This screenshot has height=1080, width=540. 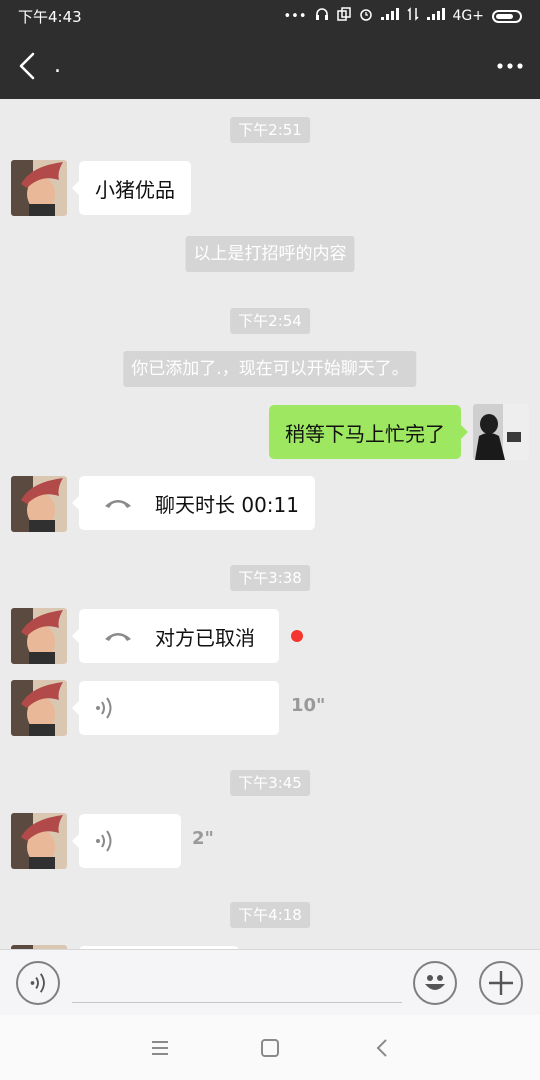 What do you see at coordinates (227, 504) in the screenshot?
I see `call-duration-text: 聊天时长 00:11` at bounding box center [227, 504].